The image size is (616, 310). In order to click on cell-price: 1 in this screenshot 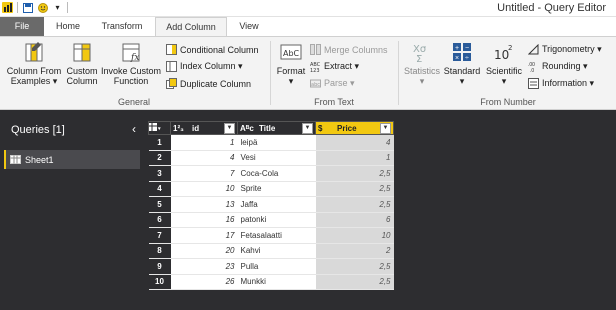, I will do `click(354, 158)`.